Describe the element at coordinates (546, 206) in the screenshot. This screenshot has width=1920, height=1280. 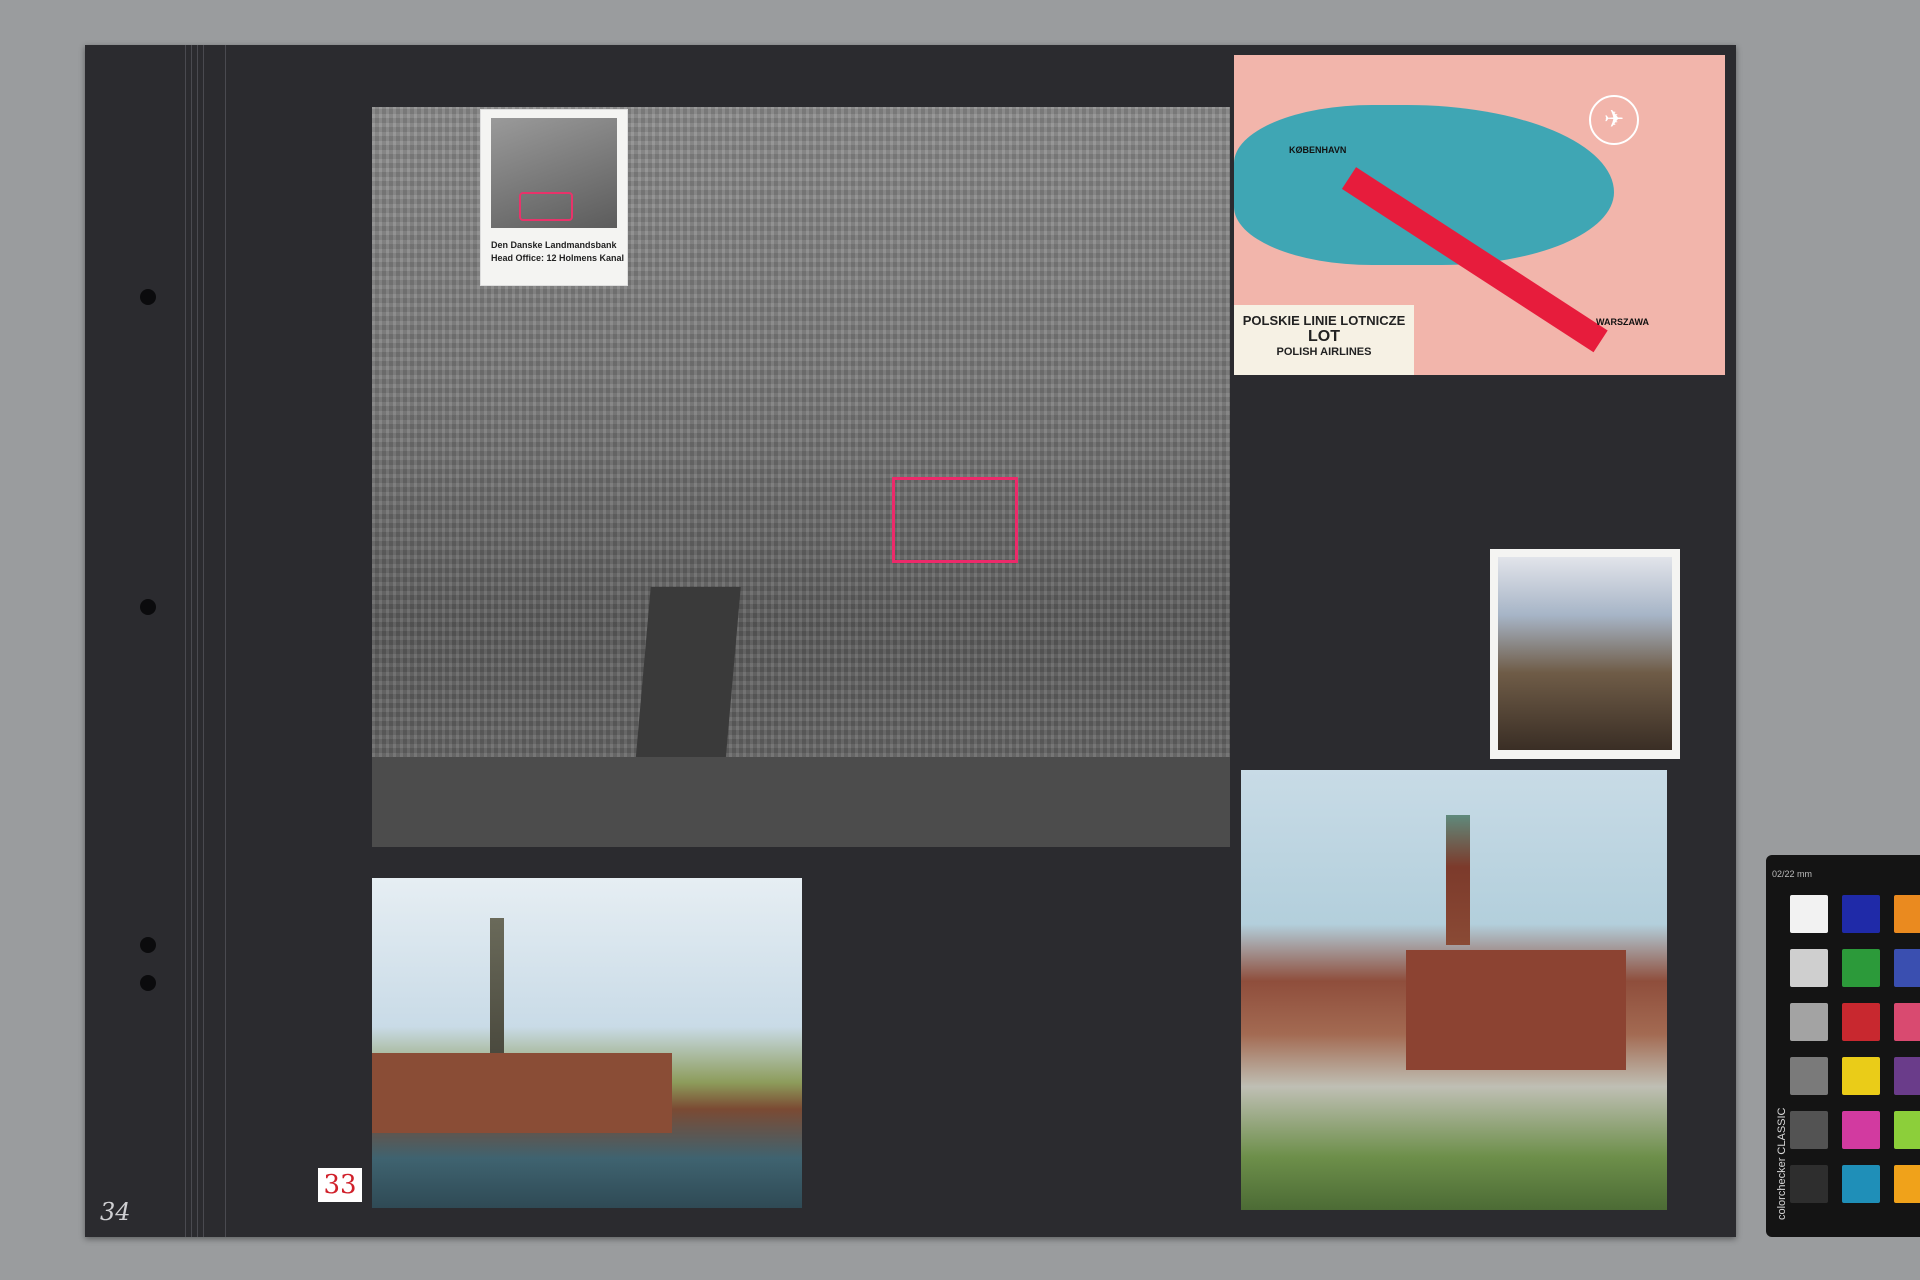
I see `inset-highlight-outline` at that location.